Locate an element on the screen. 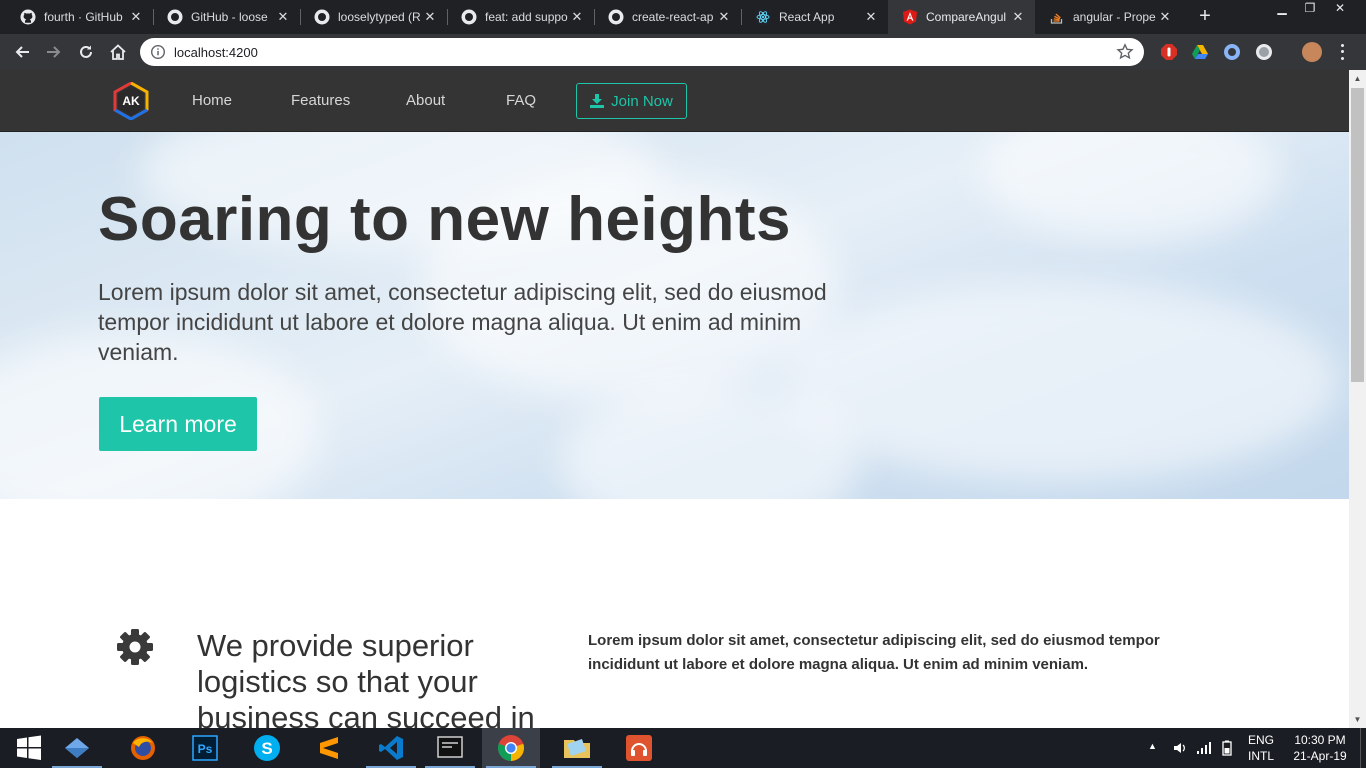 This screenshot has height=781, width=1366. back-arrow-icon is located at coordinates (22, 52).